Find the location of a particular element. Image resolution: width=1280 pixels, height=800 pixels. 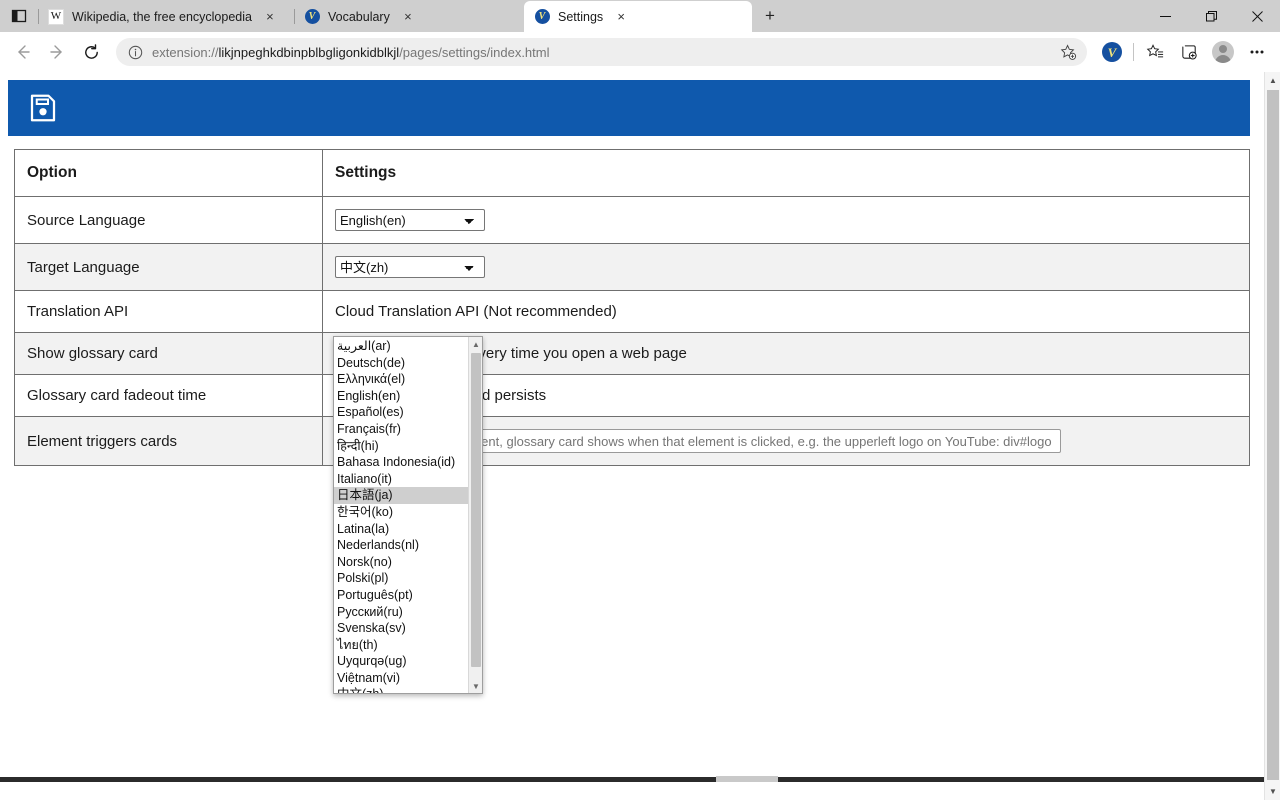

dropdown-option: Русский(ru) is located at coordinates (401, 612).